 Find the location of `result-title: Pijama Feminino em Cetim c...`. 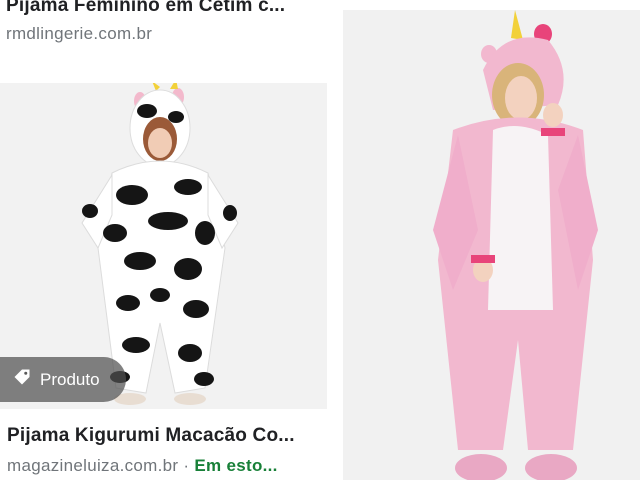

result-title: Pijama Feminino em Cetim c... is located at coordinates (163, 8).